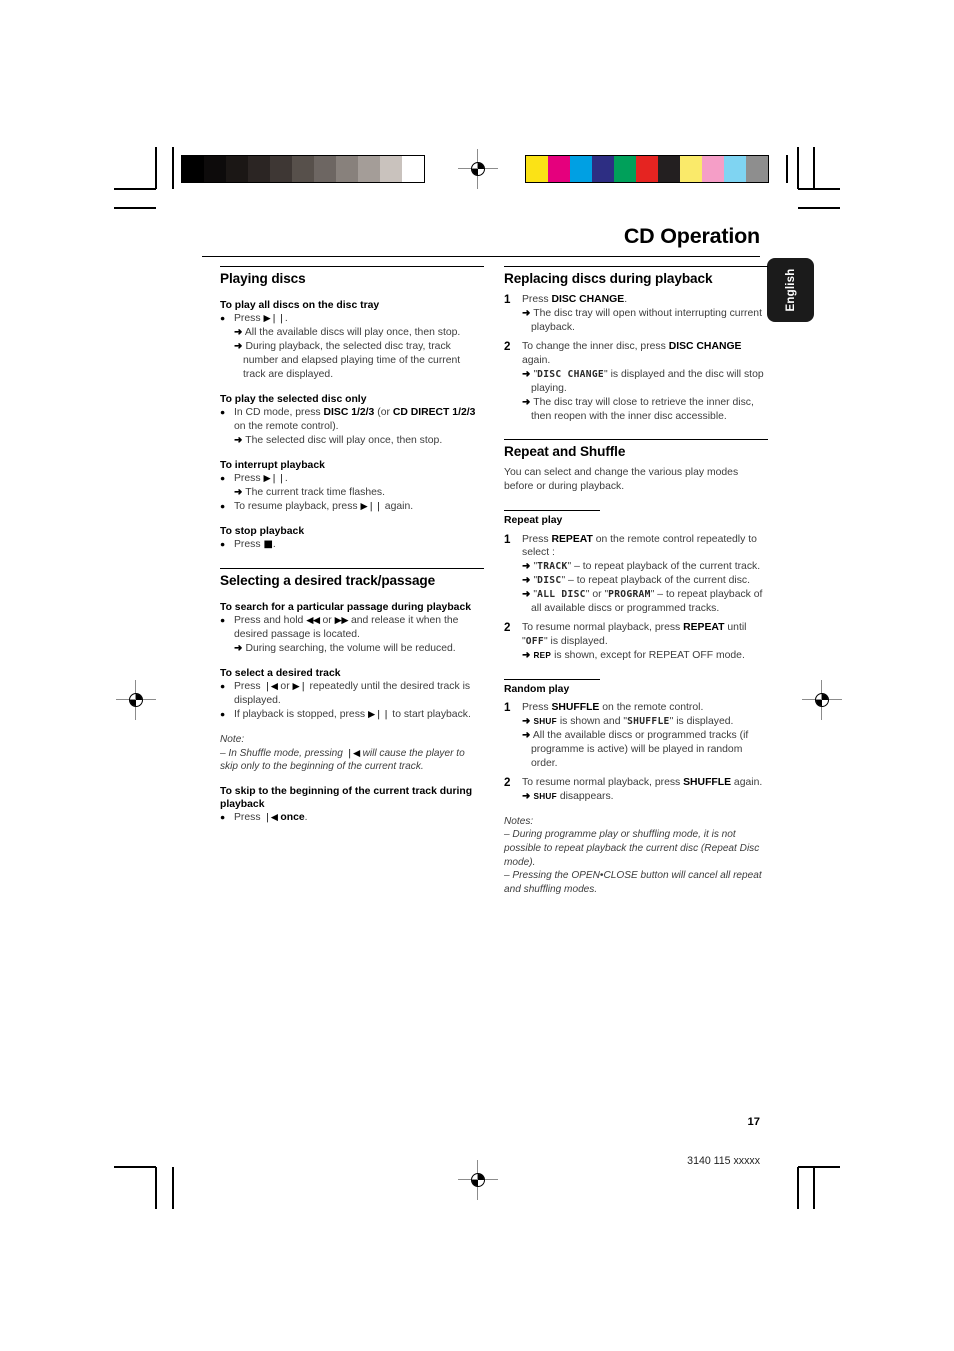  What do you see at coordinates (570, 374) in the screenshot?
I see `lcd-display-text: DISC CHANGE` at bounding box center [570, 374].